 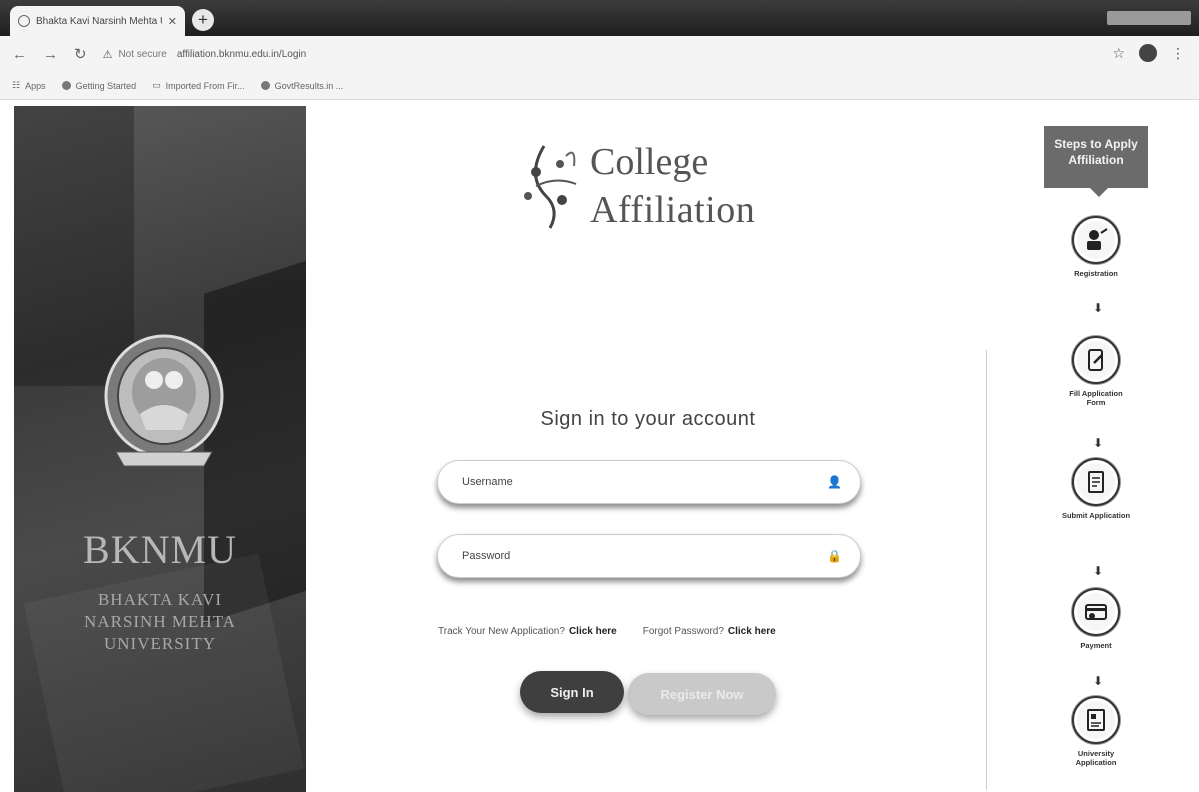 What do you see at coordinates (1096, 482) in the screenshot?
I see `document-submit-icon` at bounding box center [1096, 482].